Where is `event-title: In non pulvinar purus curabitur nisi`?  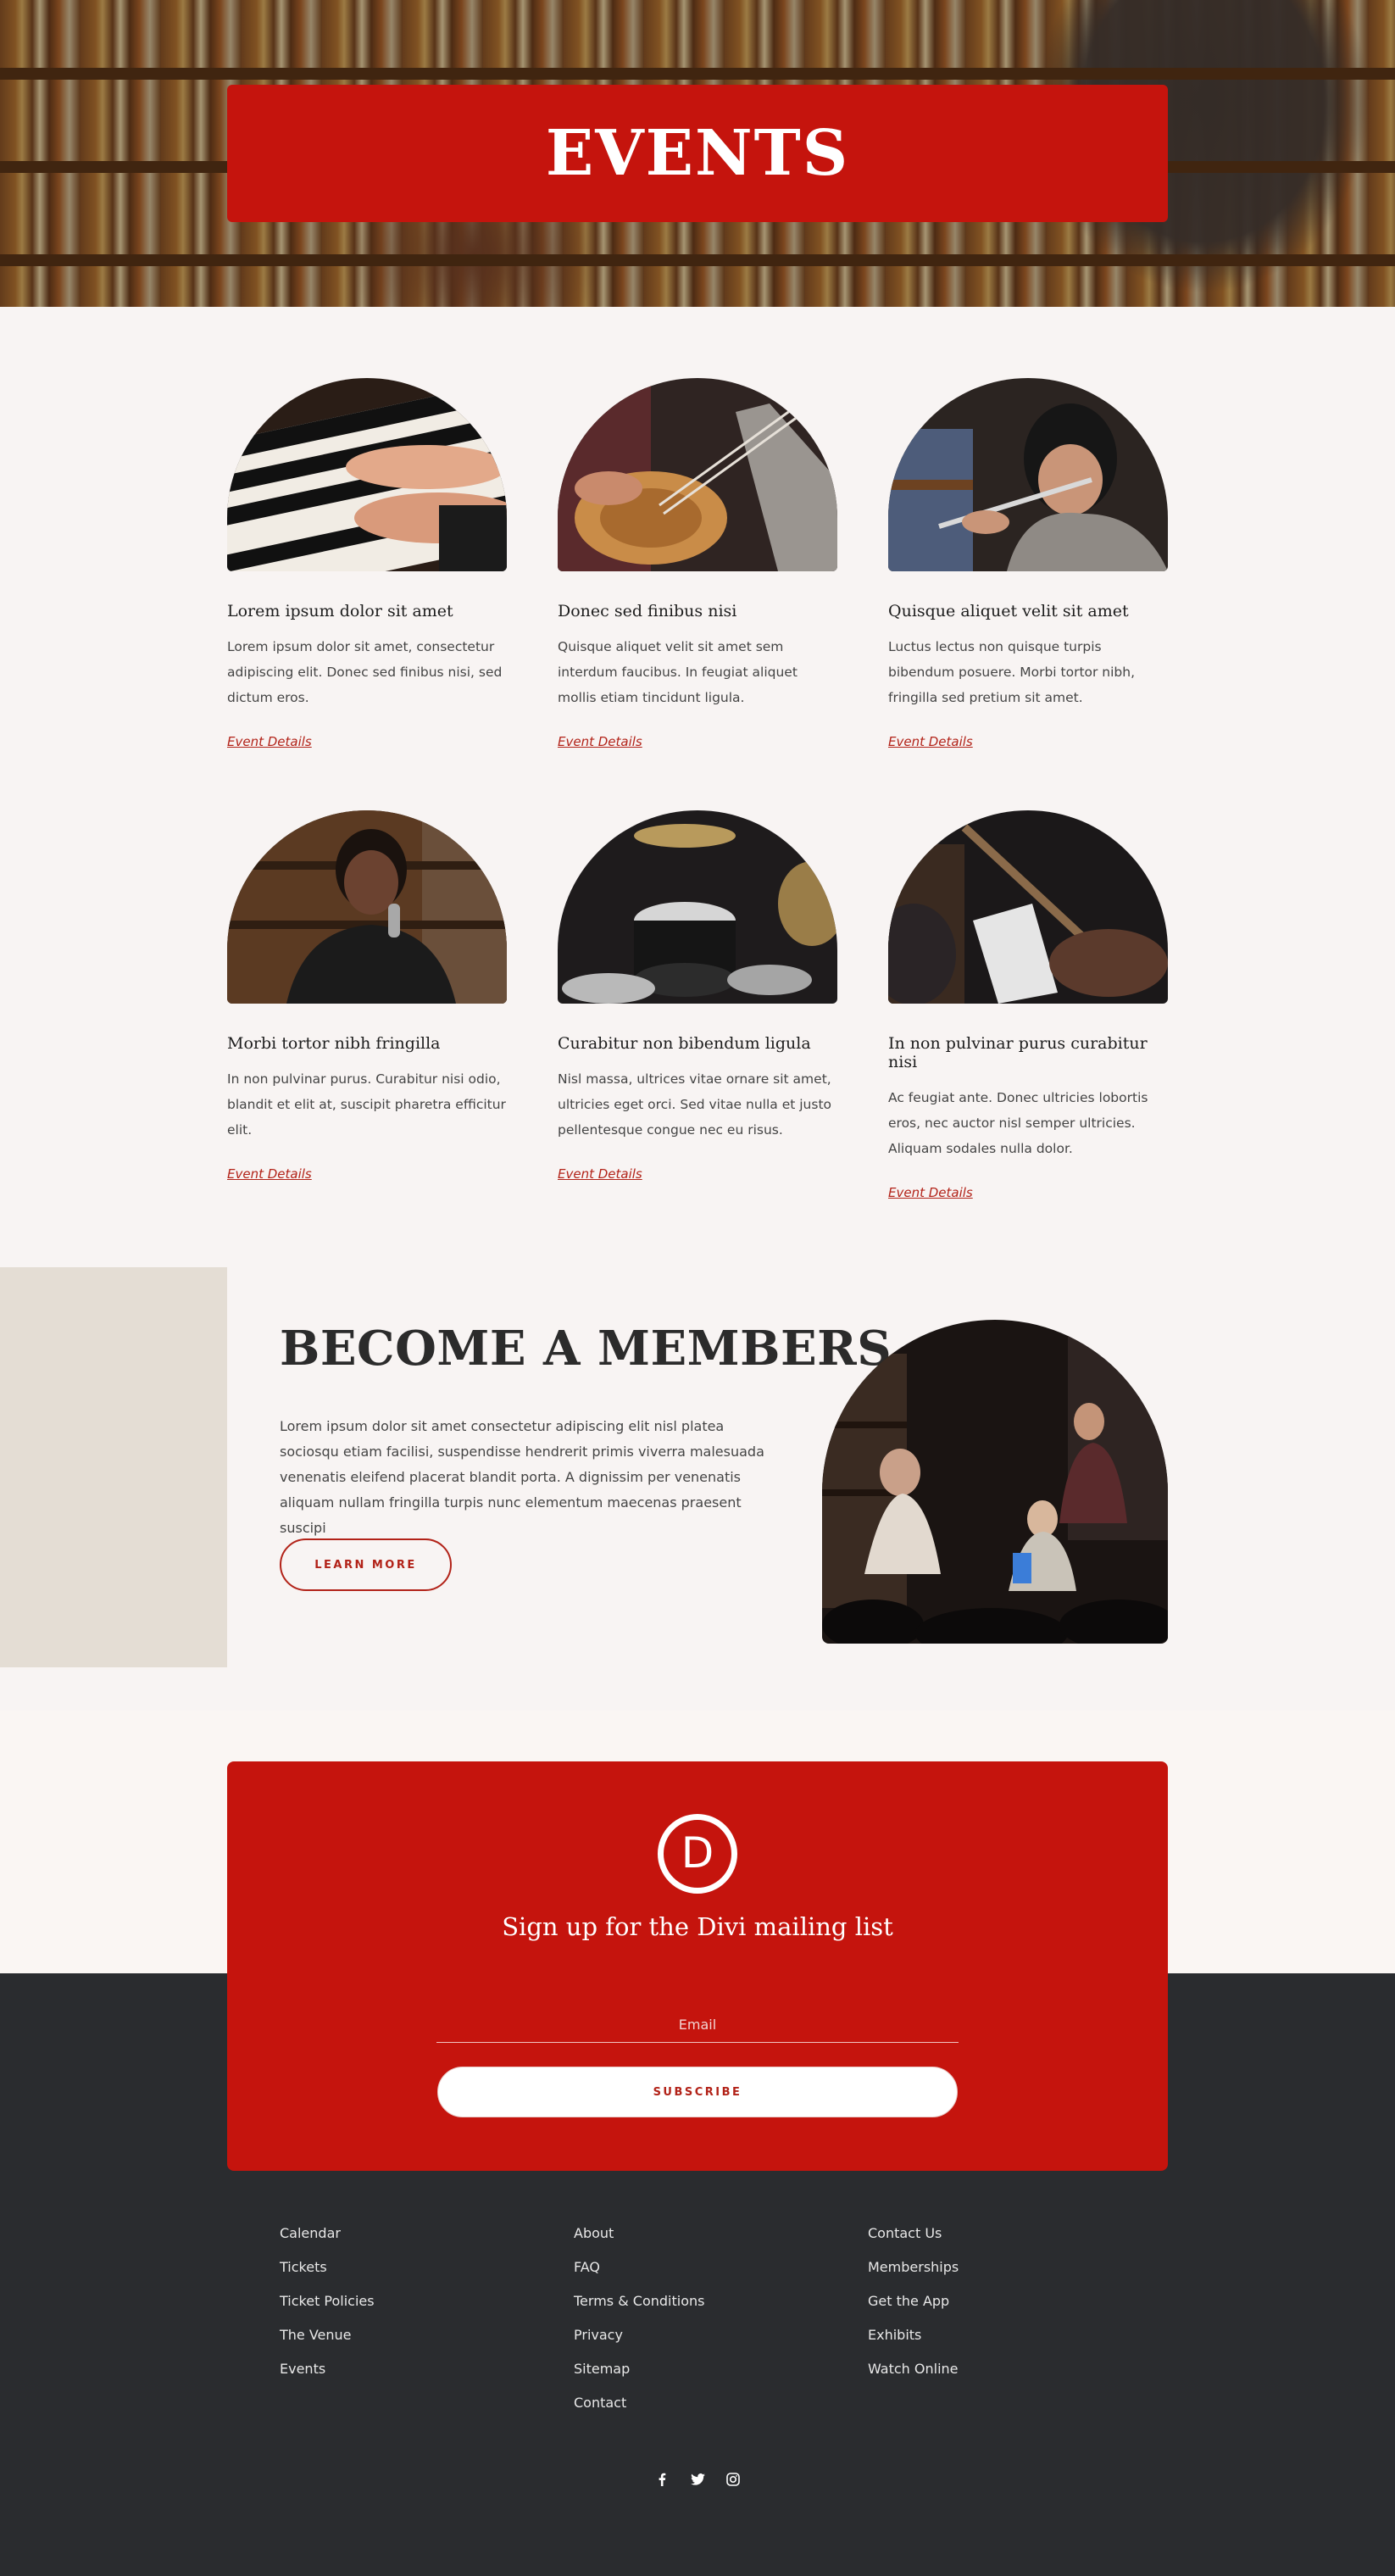 event-title: In non pulvinar purus curabitur nisi is located at coordinates (1018, 1052).